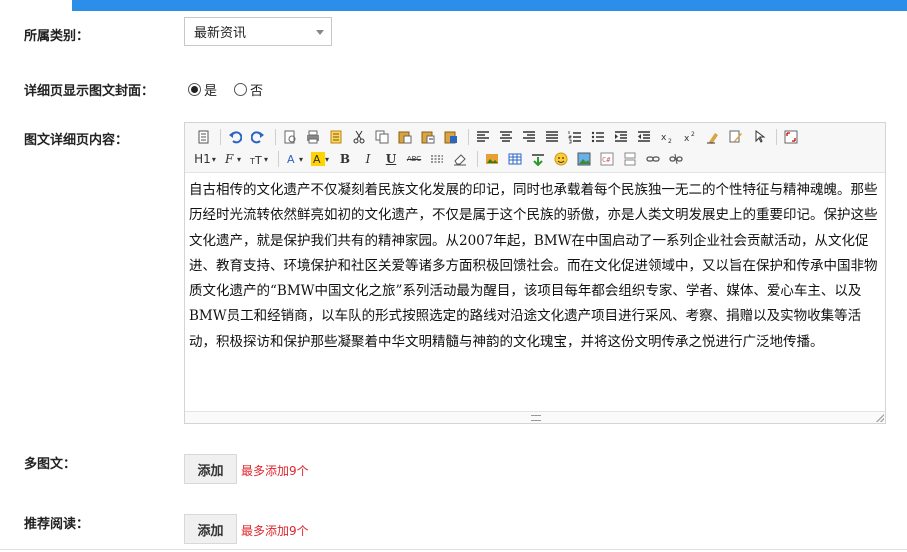 This screenshot has width=907, height=552. What do you see at coordinates (345, 159) in the screenshot?
I see `bold-button: B` at bounding box center [345, 159].